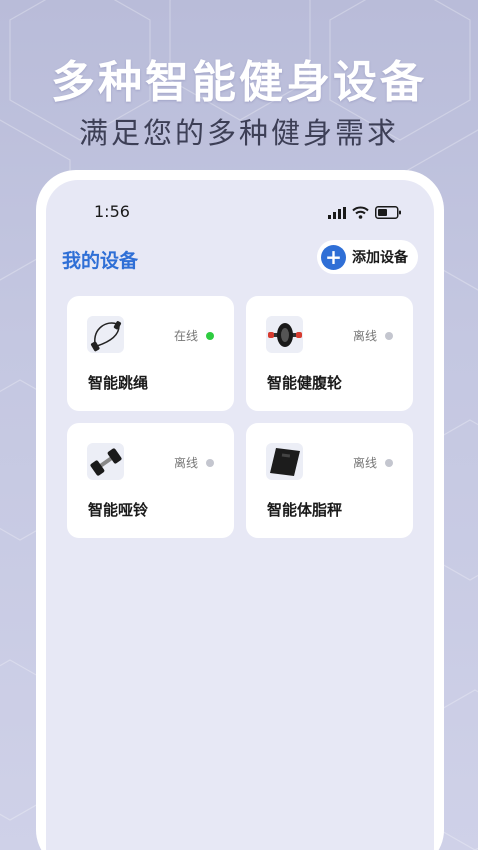 This screenshot has height=850, width=478. I want to click on signal-icon, so click(337, 213).